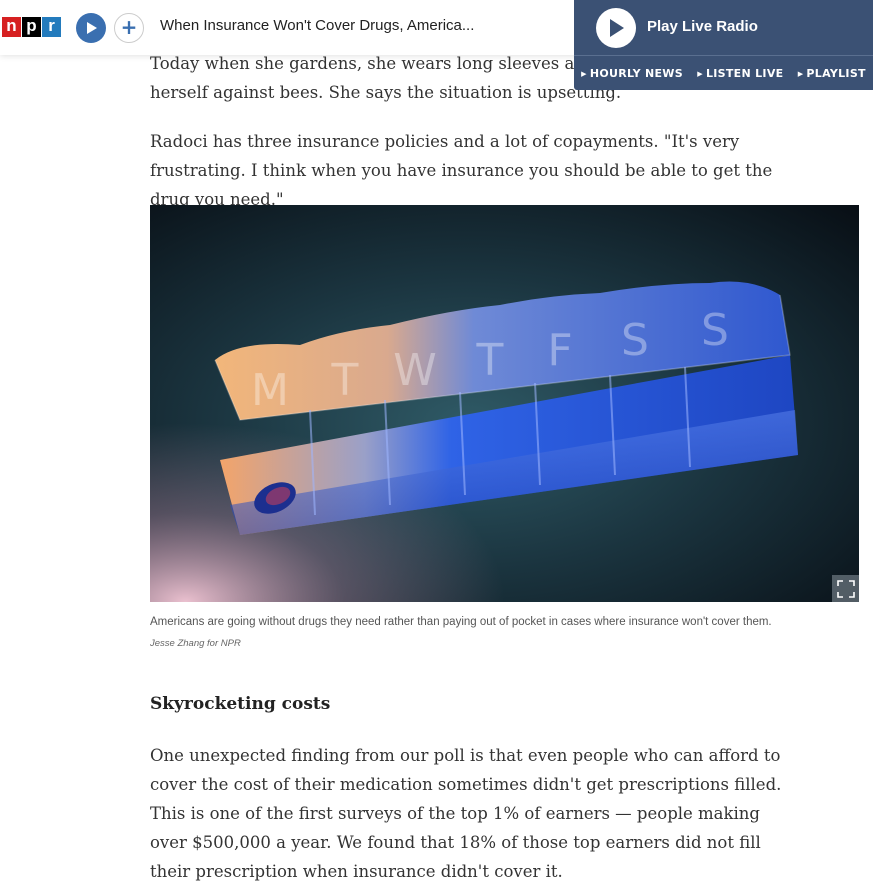  I want to click on lid-letter-m: M, so click(270, 390).